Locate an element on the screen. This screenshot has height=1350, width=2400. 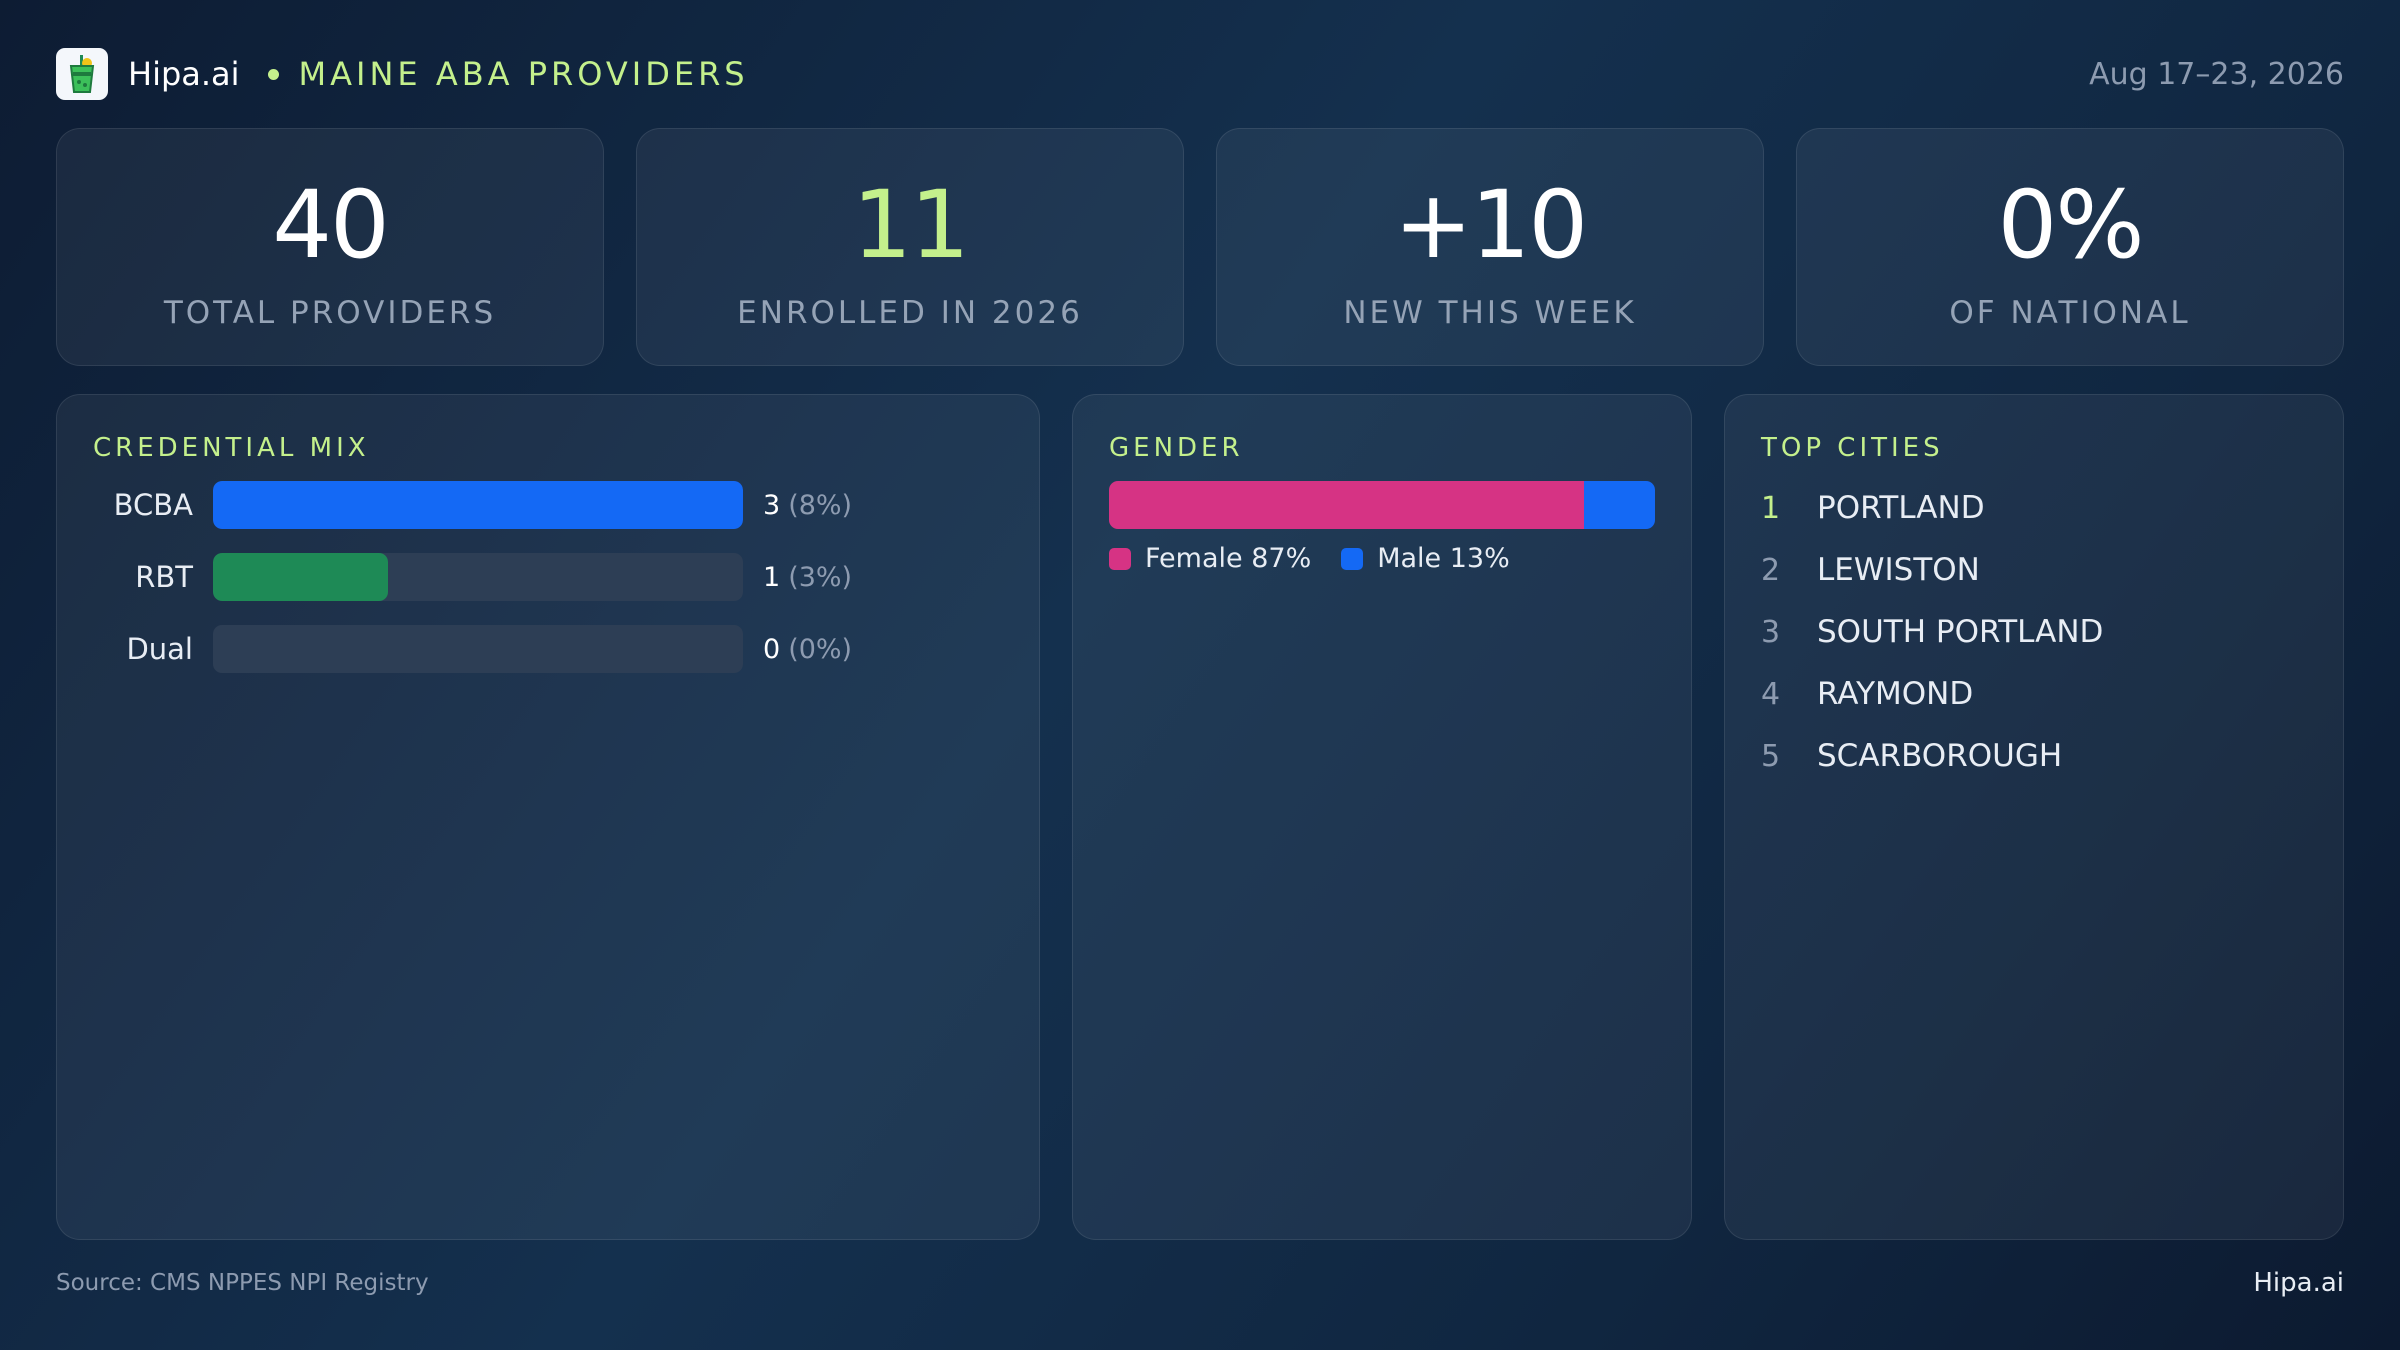
stat-value: +10 is located at coordinates (1490, 225).